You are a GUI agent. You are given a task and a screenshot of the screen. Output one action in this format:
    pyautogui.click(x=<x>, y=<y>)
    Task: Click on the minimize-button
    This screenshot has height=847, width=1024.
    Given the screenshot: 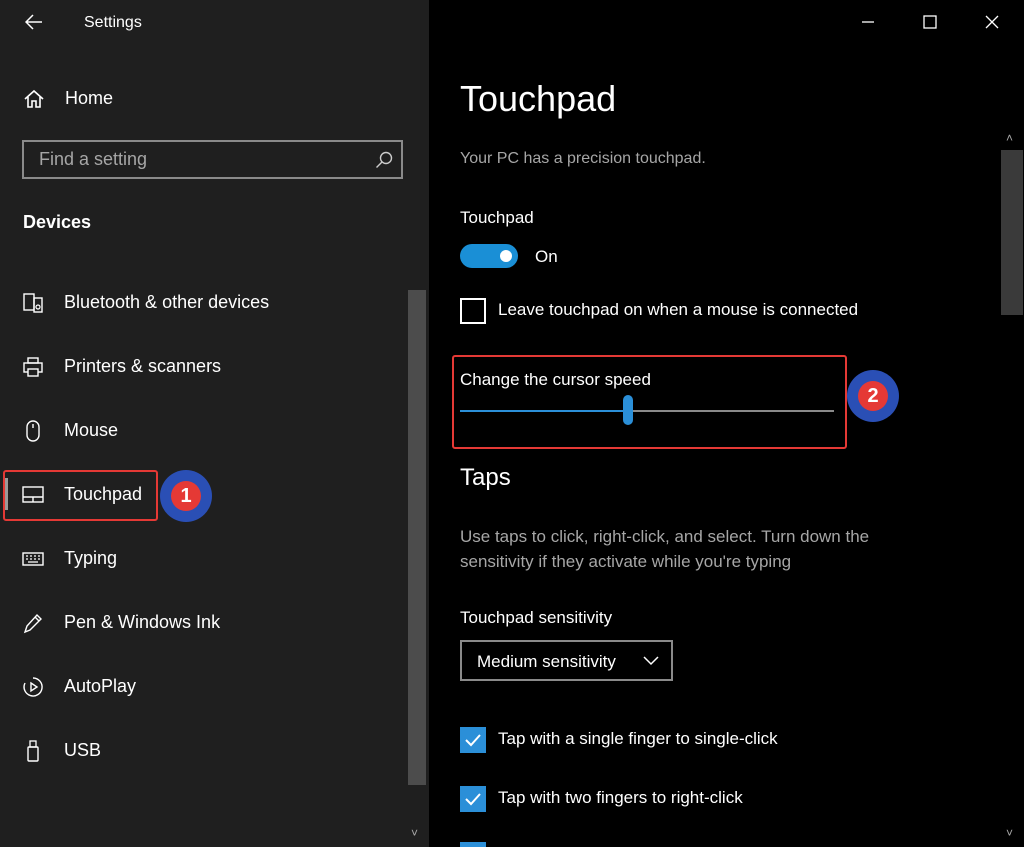 What is the action you would take?
    pyautogui.click(x=868, y=22)
    